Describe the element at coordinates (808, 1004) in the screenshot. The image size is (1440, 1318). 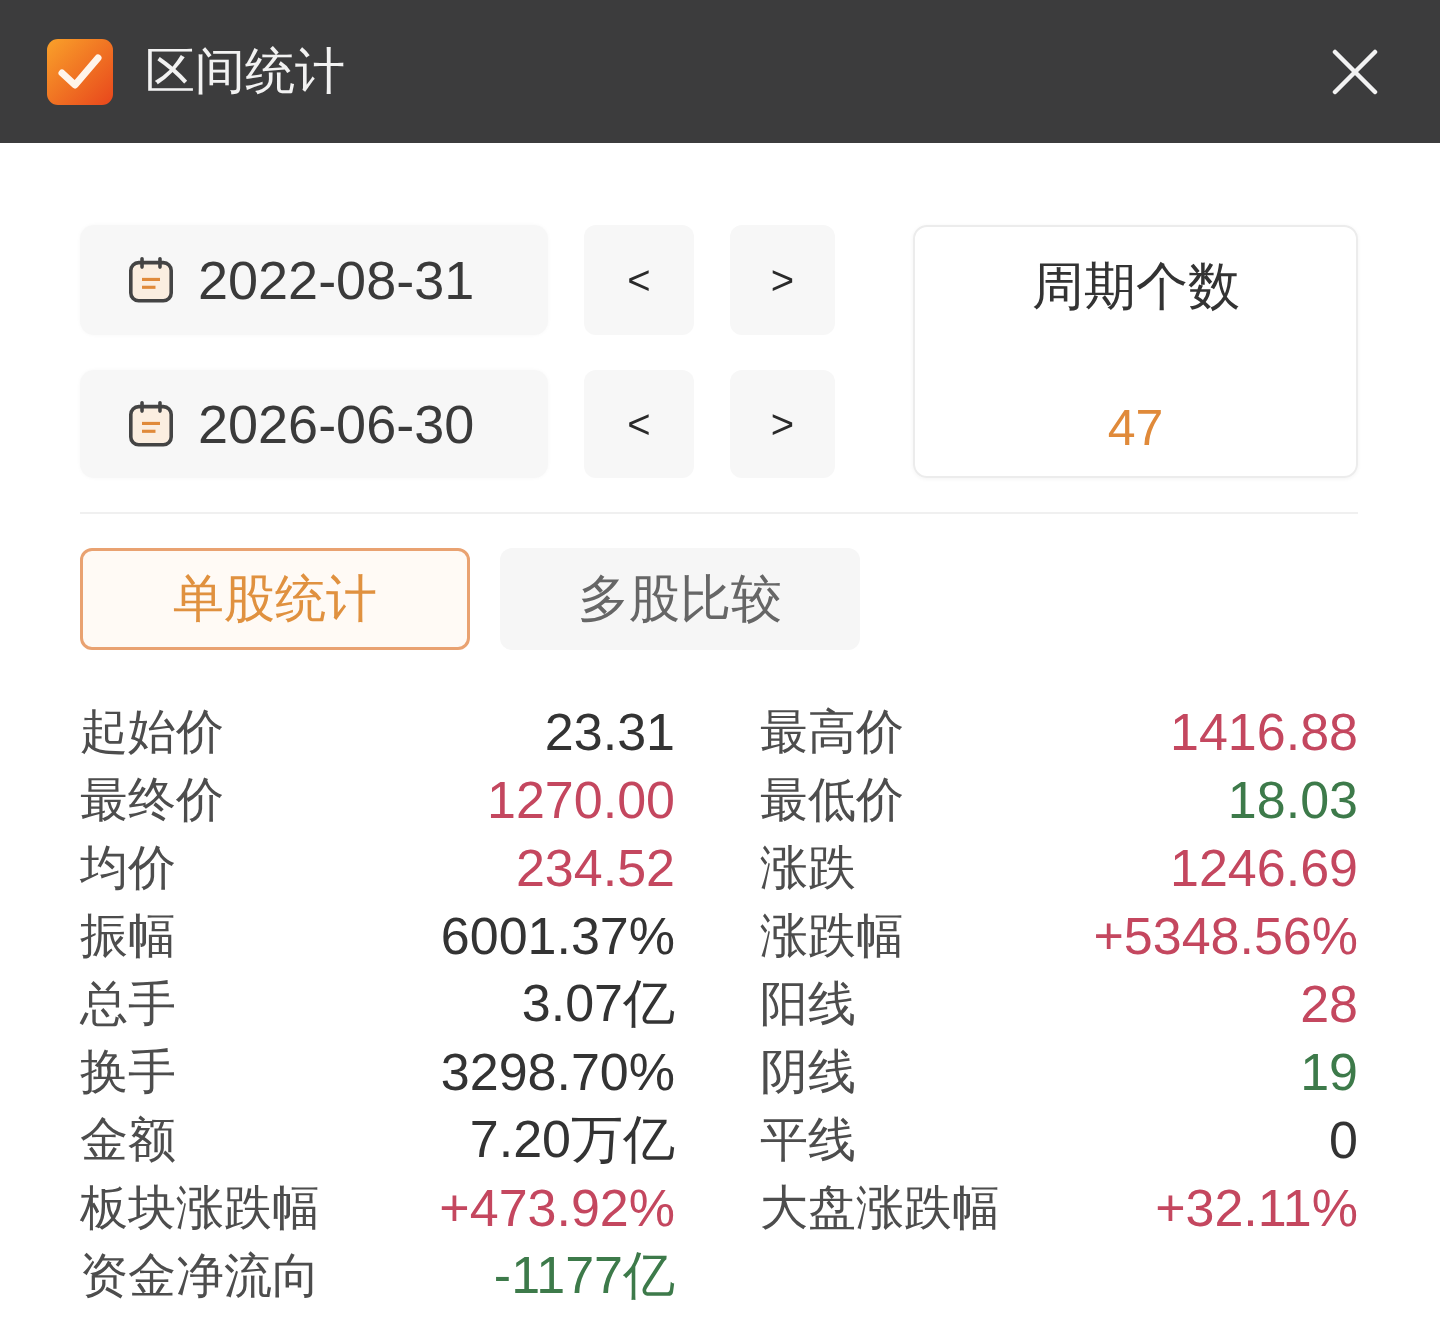
I see `stat-label: 阳线` at that location.